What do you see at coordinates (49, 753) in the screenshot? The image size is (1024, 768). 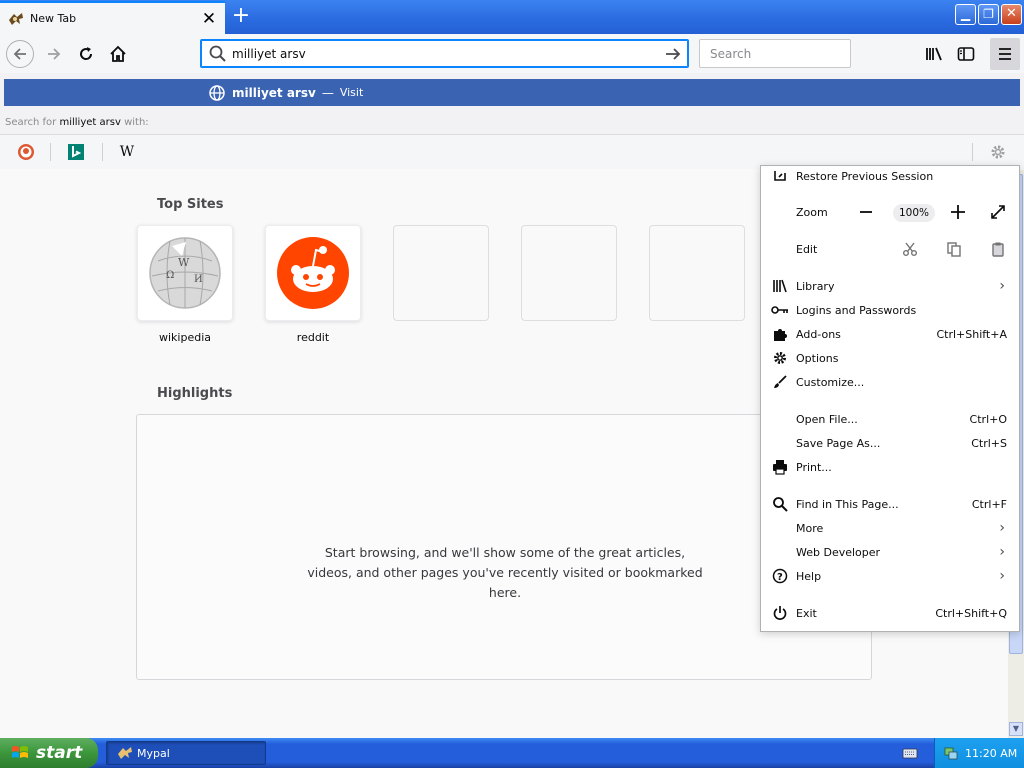 I see `start-button: start` at bounding box center [49, 753].